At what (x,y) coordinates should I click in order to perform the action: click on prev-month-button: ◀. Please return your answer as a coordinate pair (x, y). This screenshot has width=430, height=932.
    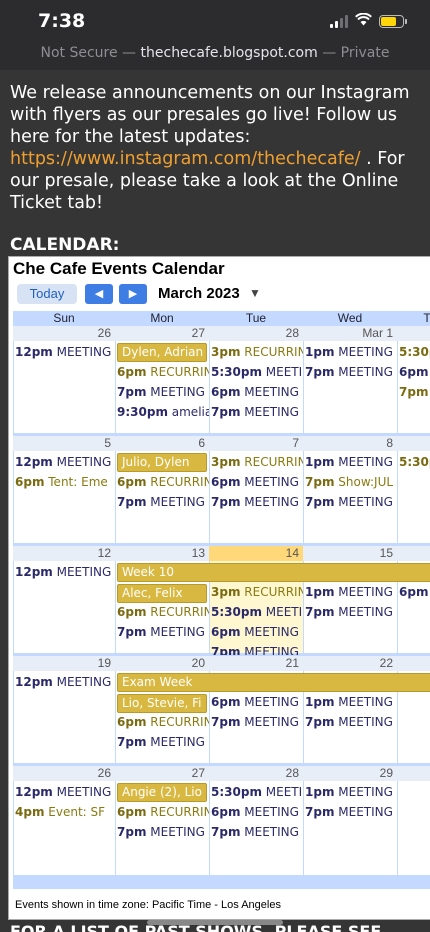
    Looking at the image, I should click on (99, 294).